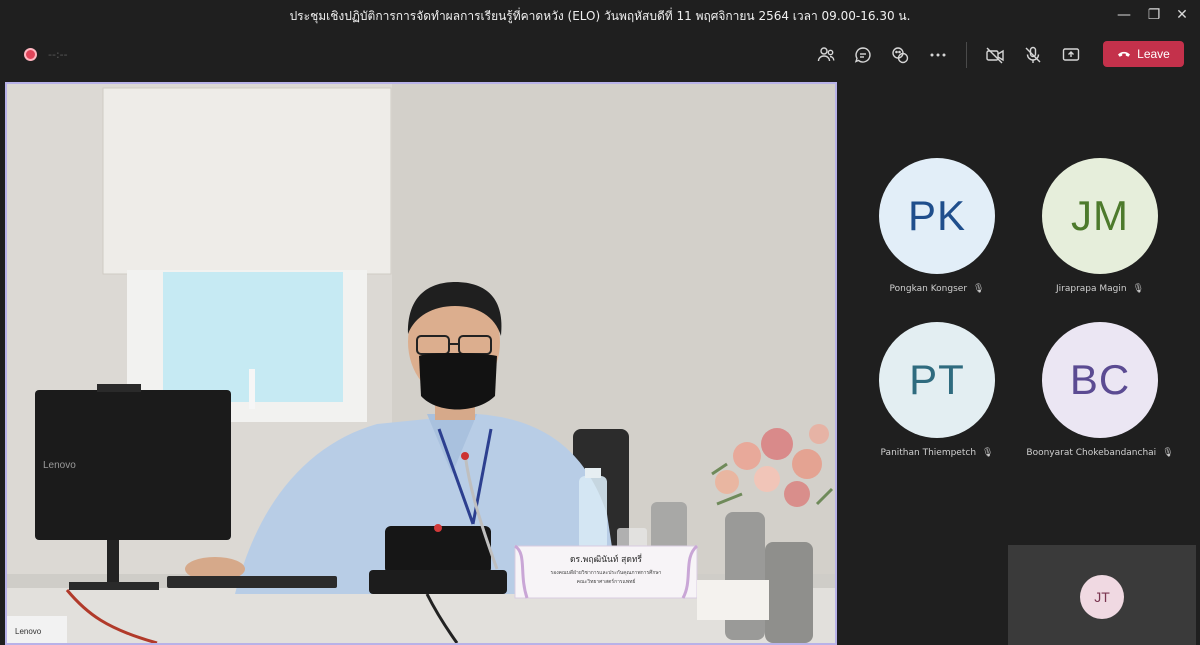  I want to click on participant-name: Jiraprapa Magin, so click(1091, 289).